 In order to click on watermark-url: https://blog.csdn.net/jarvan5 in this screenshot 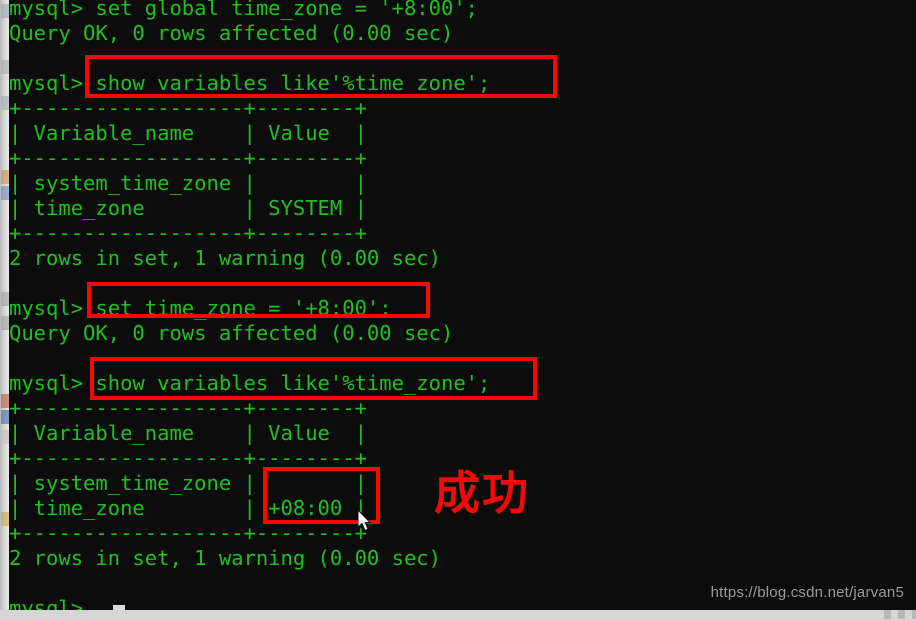, I will do `click(807, 592)`.